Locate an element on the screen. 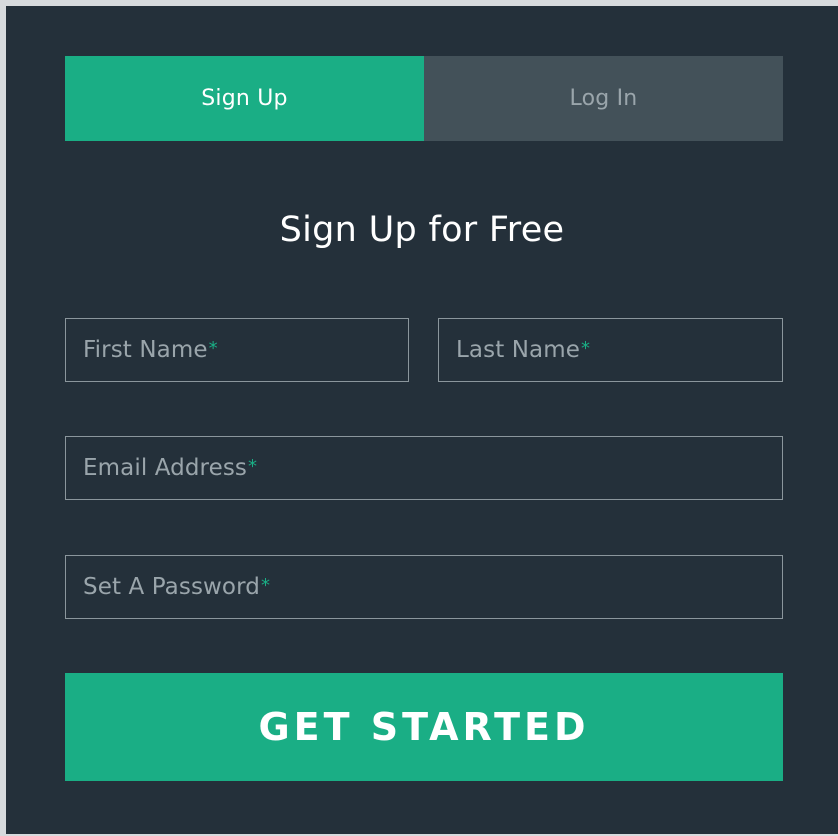 The image size is (838, 836). get-started-label: GET STARTED is located at coordinates (424, 727).